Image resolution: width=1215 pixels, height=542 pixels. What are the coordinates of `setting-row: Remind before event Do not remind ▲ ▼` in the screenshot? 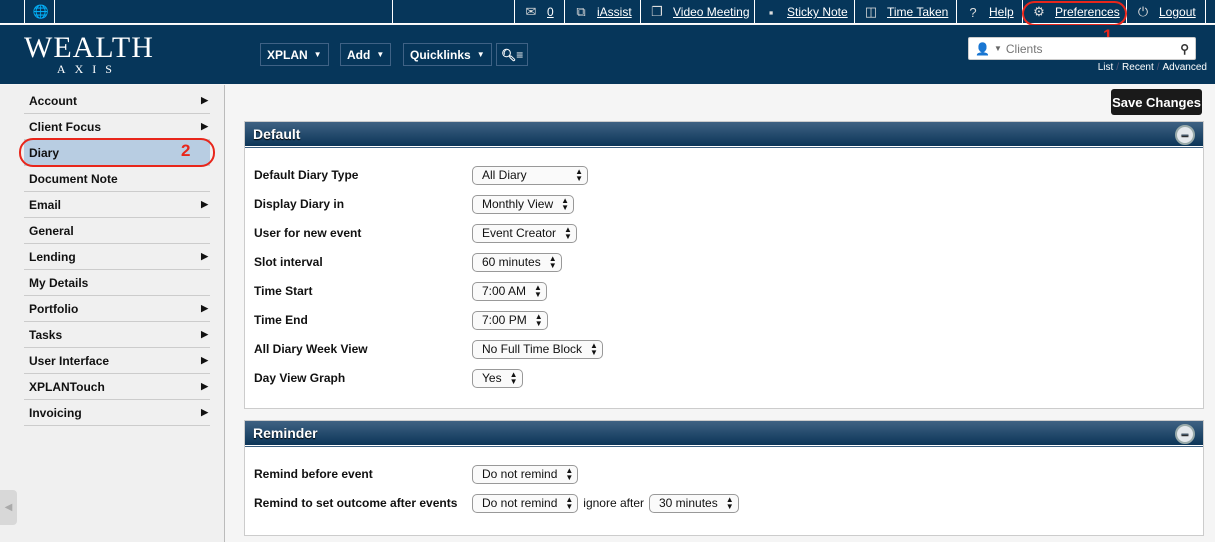 It's located at (416, 474).